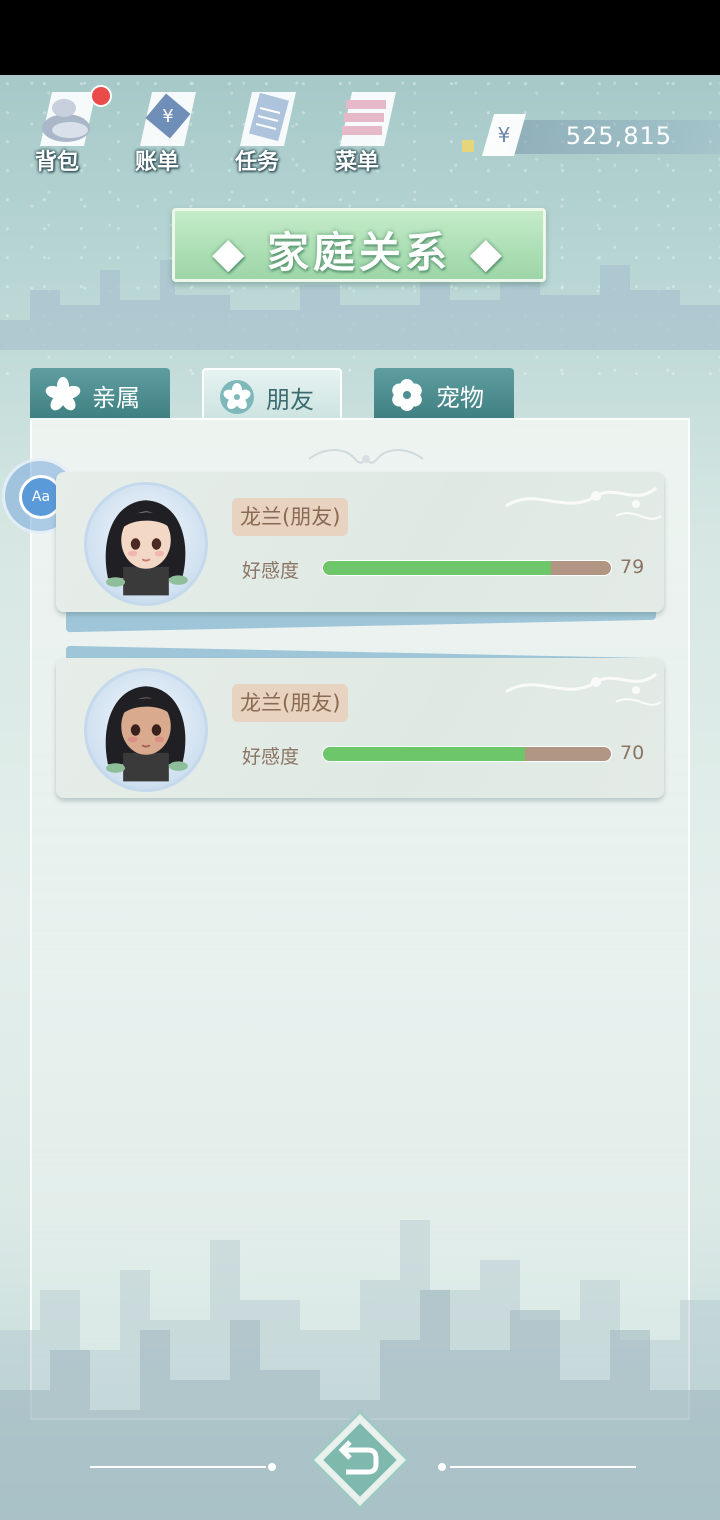 The image size is (720, 1520). What do you see at coordinates (618, 136) in the screenshot?
I see `money-value: 525,815` at bounding box center [618, 136].